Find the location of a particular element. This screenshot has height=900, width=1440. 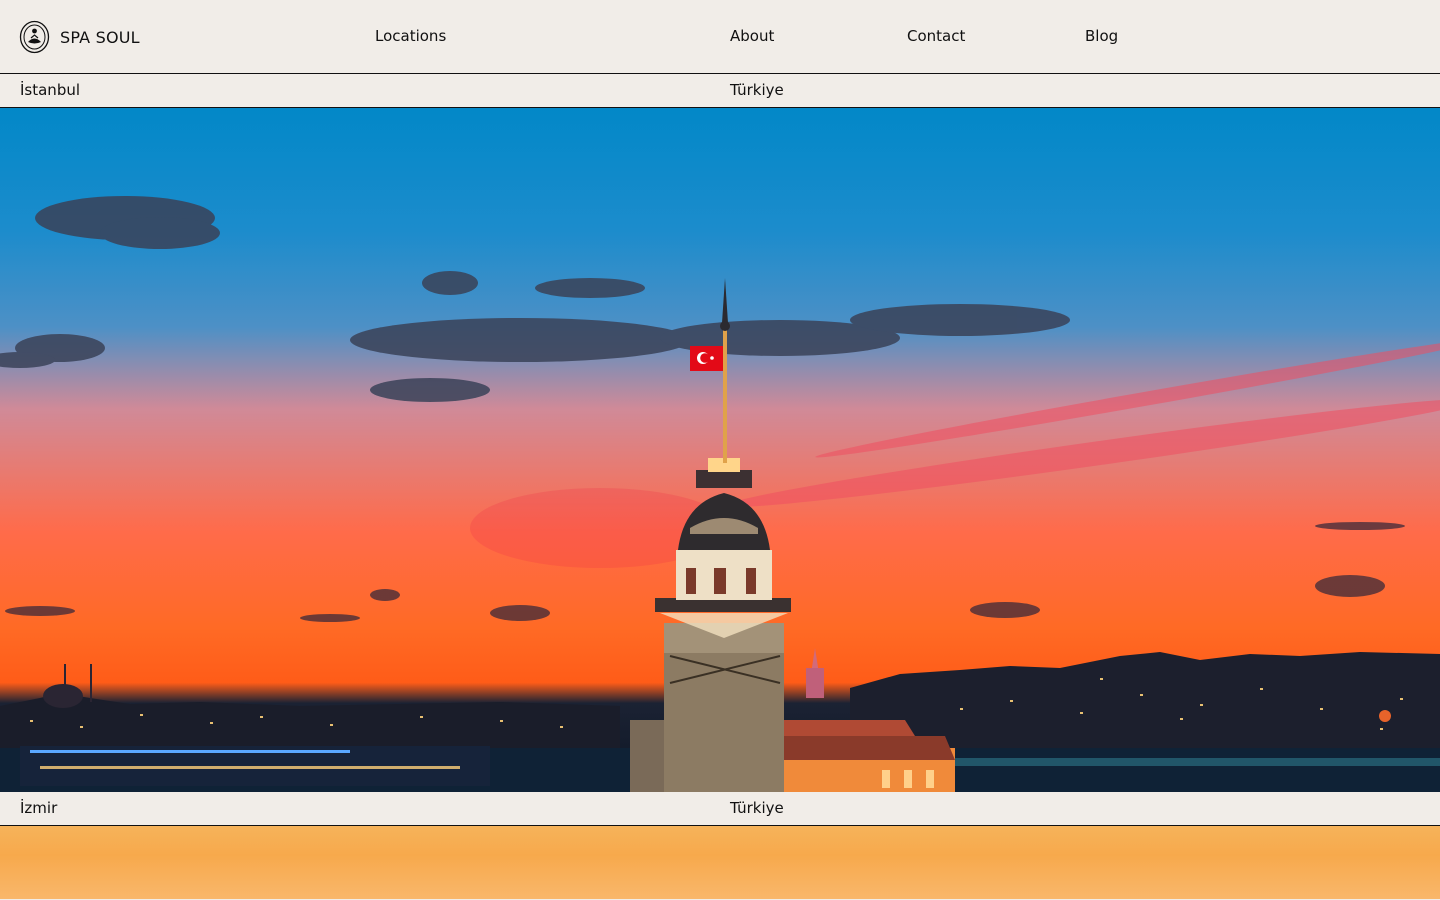

location-city: İzmir is located at coordinates (39, 808).